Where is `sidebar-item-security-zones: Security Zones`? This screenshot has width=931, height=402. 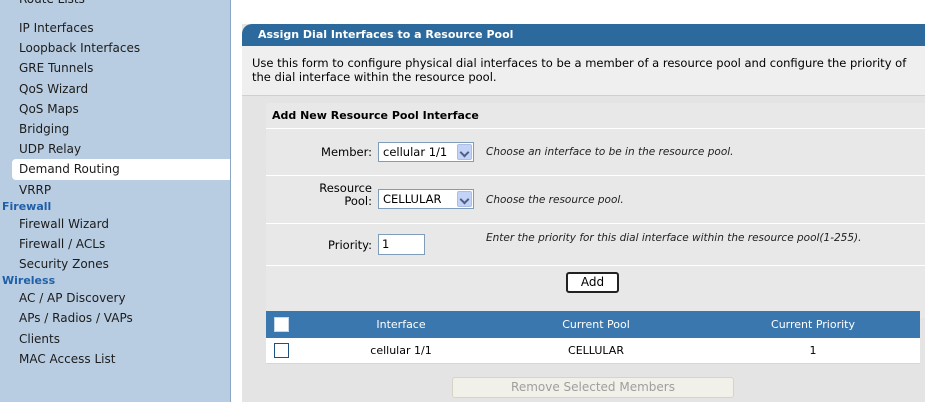
sidebar-item-security-zones: Security Zones is located at coordinates (115, 264).